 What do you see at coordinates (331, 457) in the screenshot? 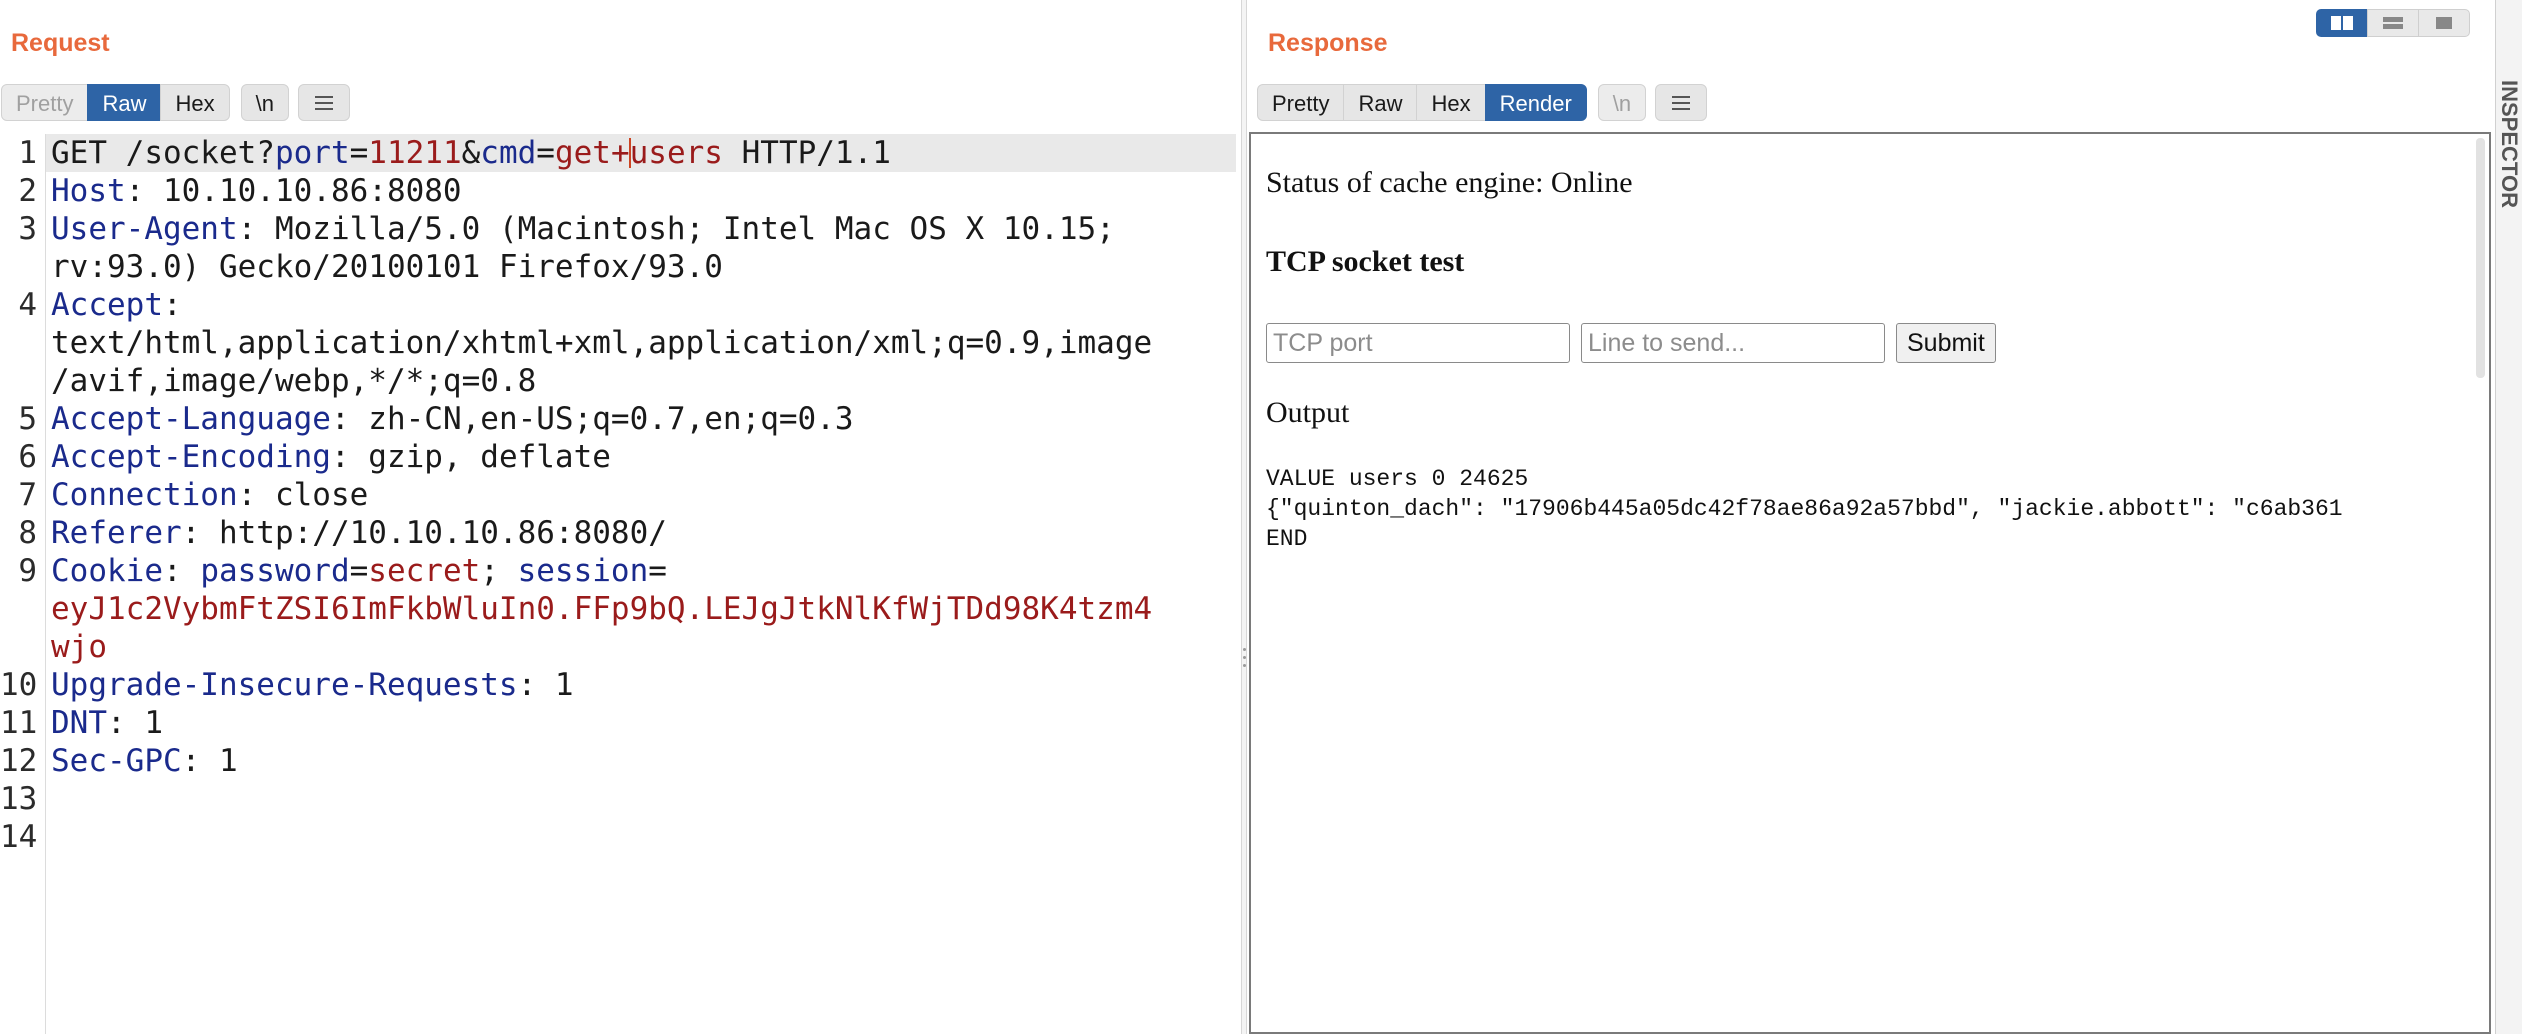
I see `header-line-accept-encoding: Accept-Encoding: gzip, deflate` at bounding box center [331, 457].